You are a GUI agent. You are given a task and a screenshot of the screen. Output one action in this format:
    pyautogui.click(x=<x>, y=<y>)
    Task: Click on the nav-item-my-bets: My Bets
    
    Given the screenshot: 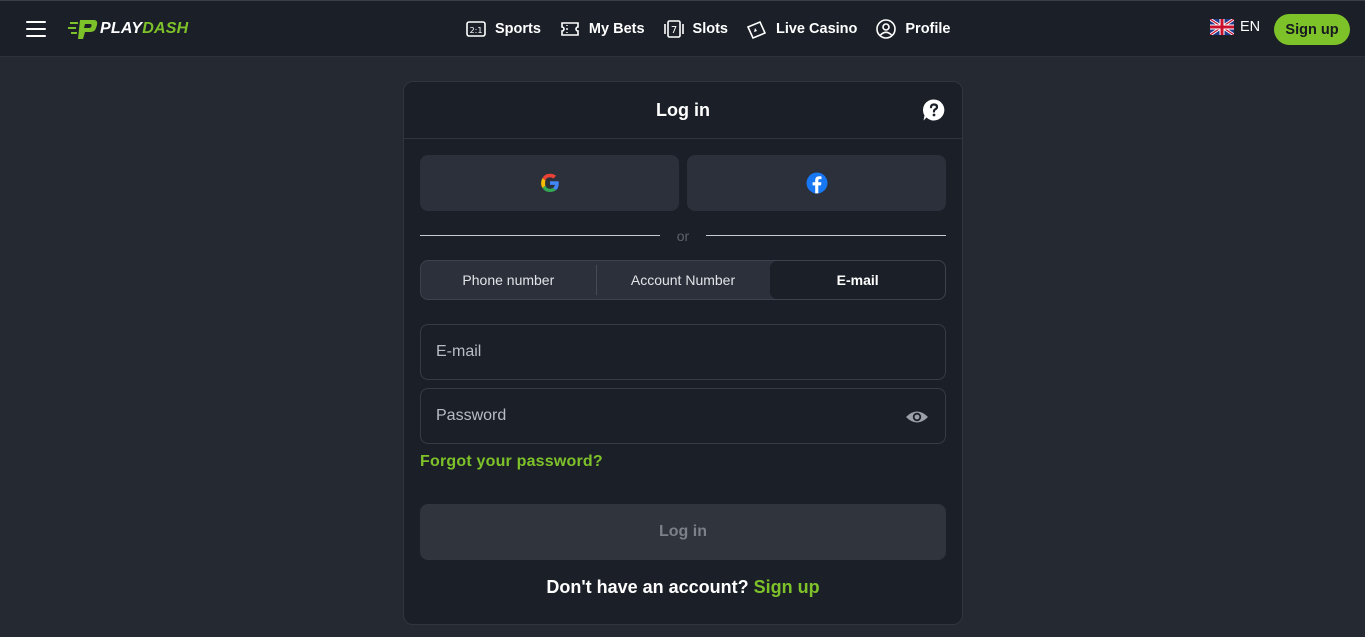 What is the action you would take?
    pyautogui.click(x=602, y=29)
    